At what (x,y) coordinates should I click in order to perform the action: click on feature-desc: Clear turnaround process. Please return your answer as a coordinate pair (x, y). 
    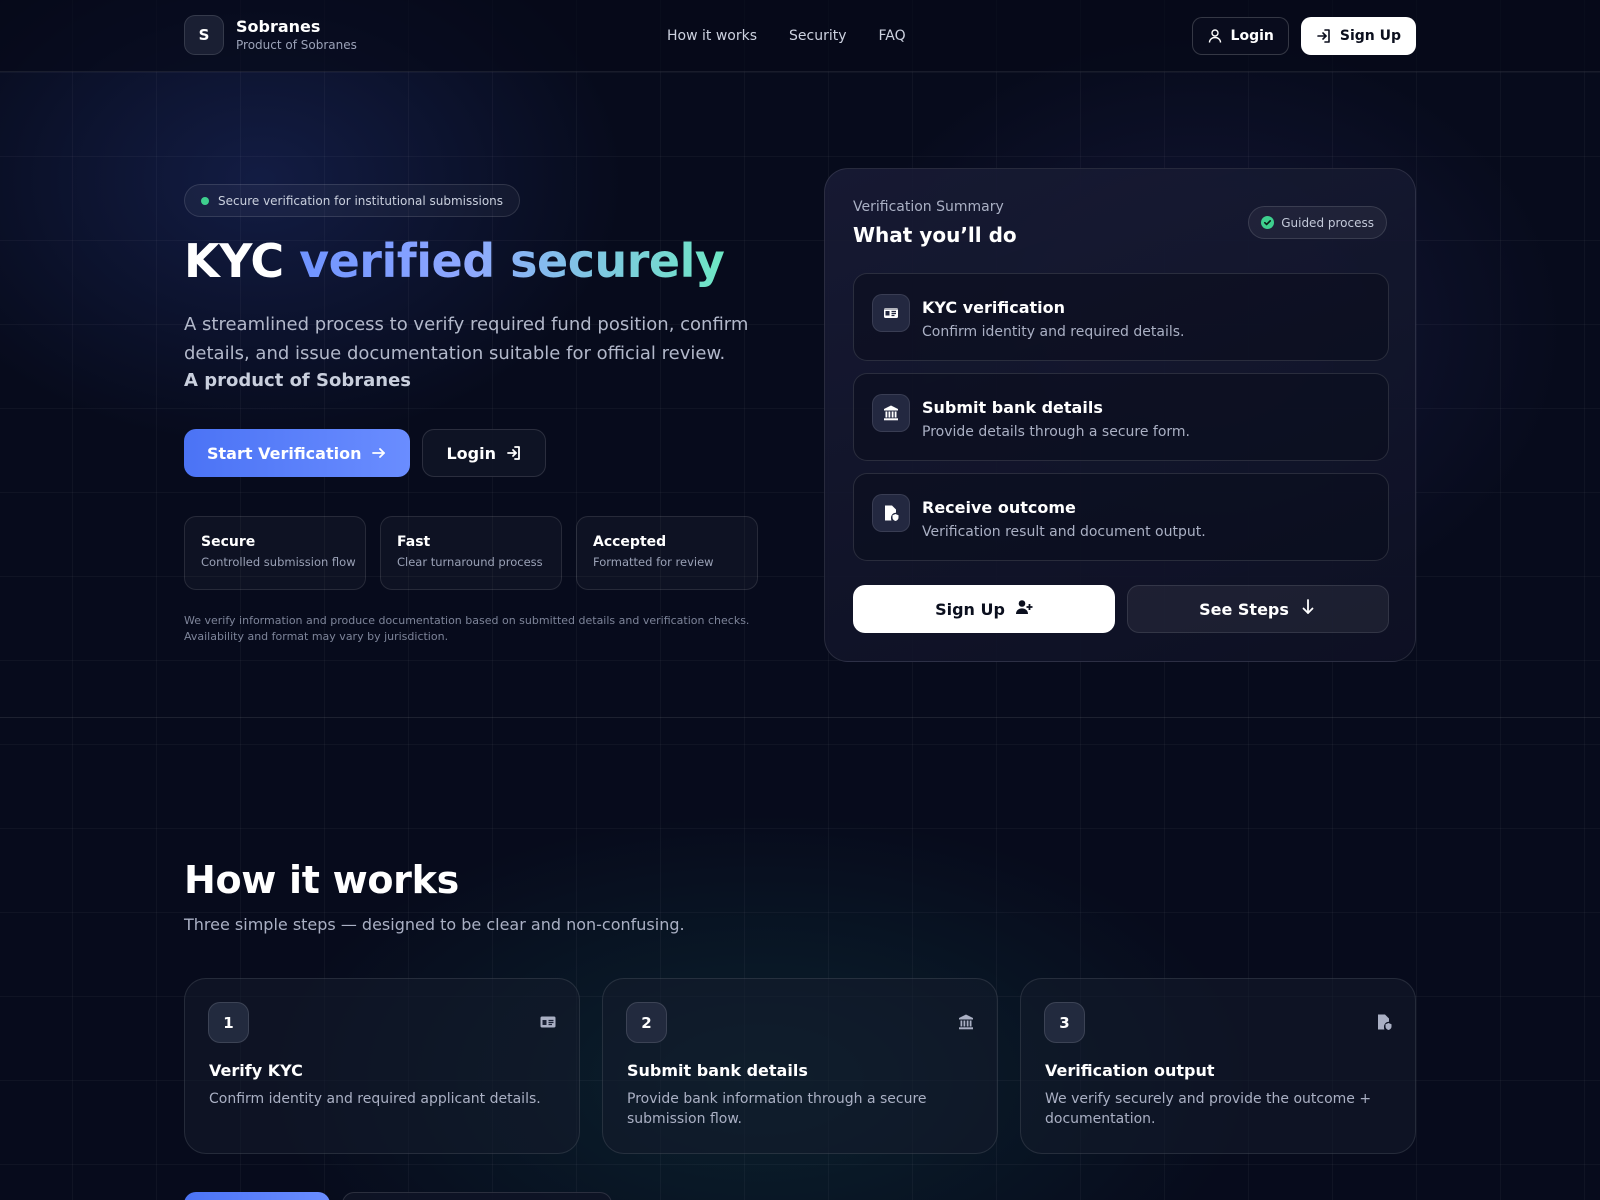
    Looking at the image, I should click on (470, 562).